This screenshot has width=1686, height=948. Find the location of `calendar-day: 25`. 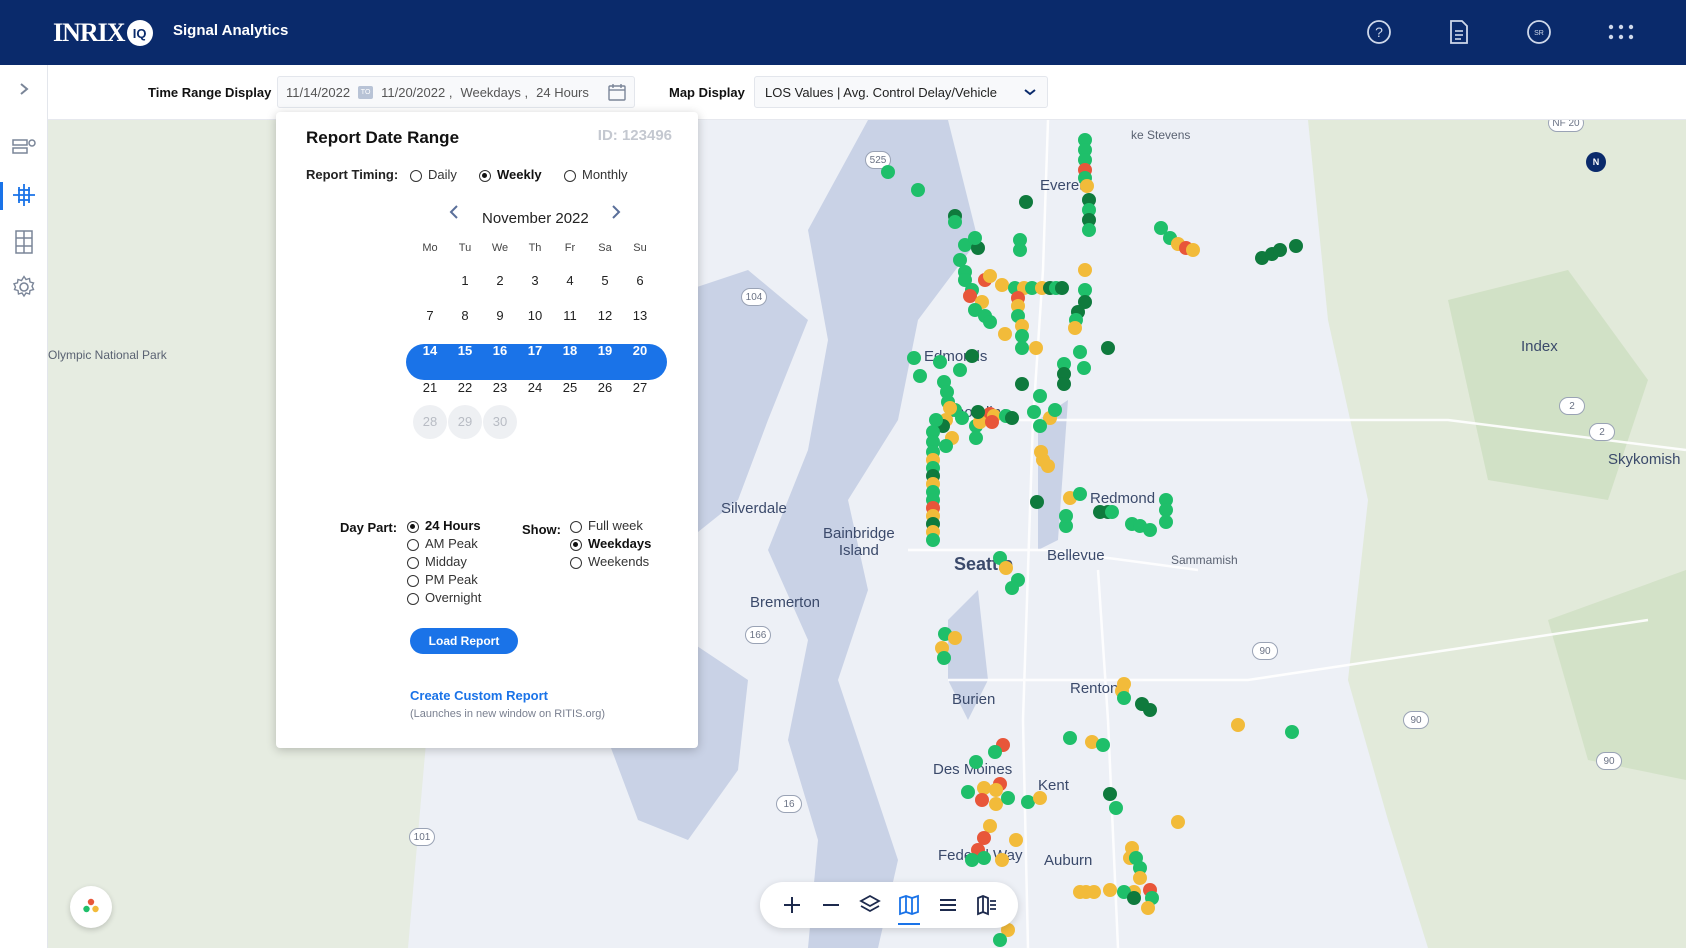

calendar-day: 25 is located at coordinates (570, 388).